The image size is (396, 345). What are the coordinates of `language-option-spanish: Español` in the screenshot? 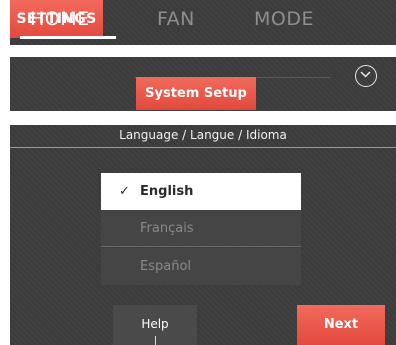 It's located at (201, 266).